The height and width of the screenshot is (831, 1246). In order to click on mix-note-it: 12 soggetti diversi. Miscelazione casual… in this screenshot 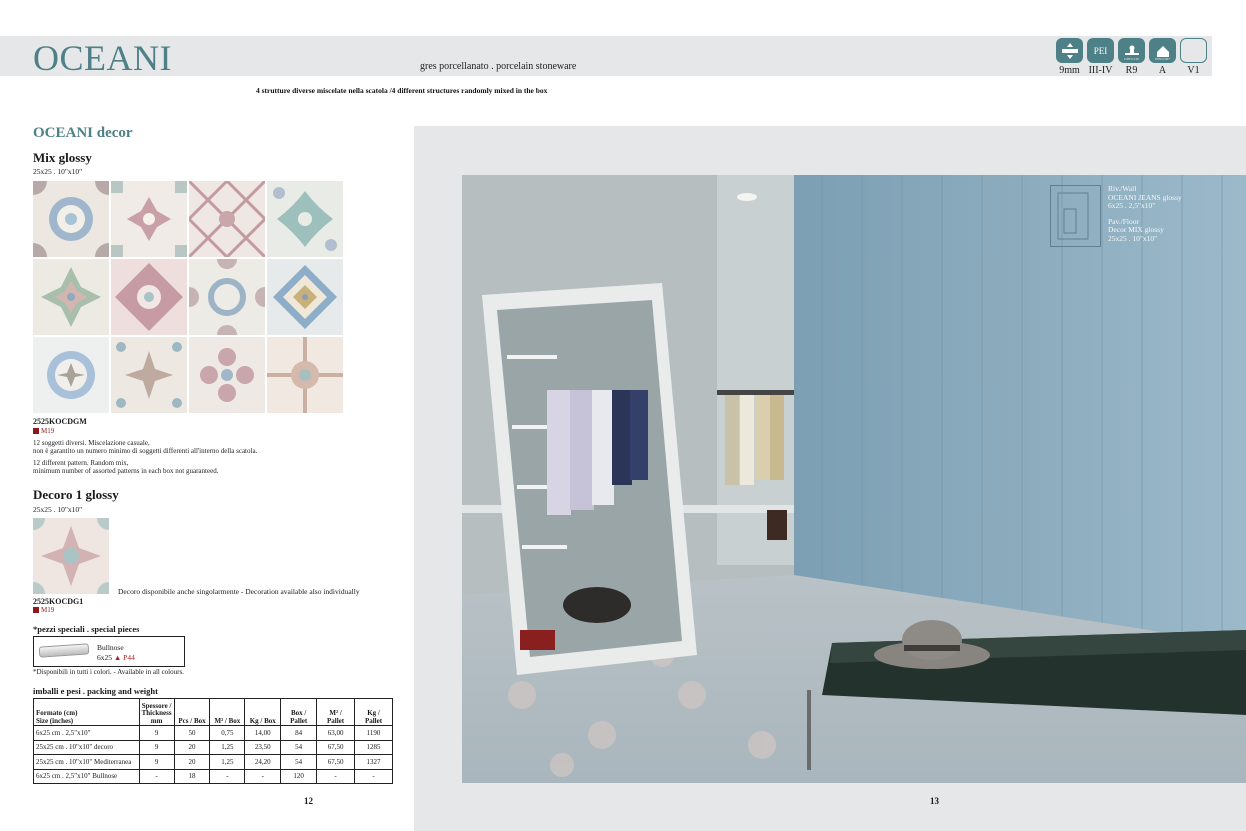, I will do `click(145, 447)`.